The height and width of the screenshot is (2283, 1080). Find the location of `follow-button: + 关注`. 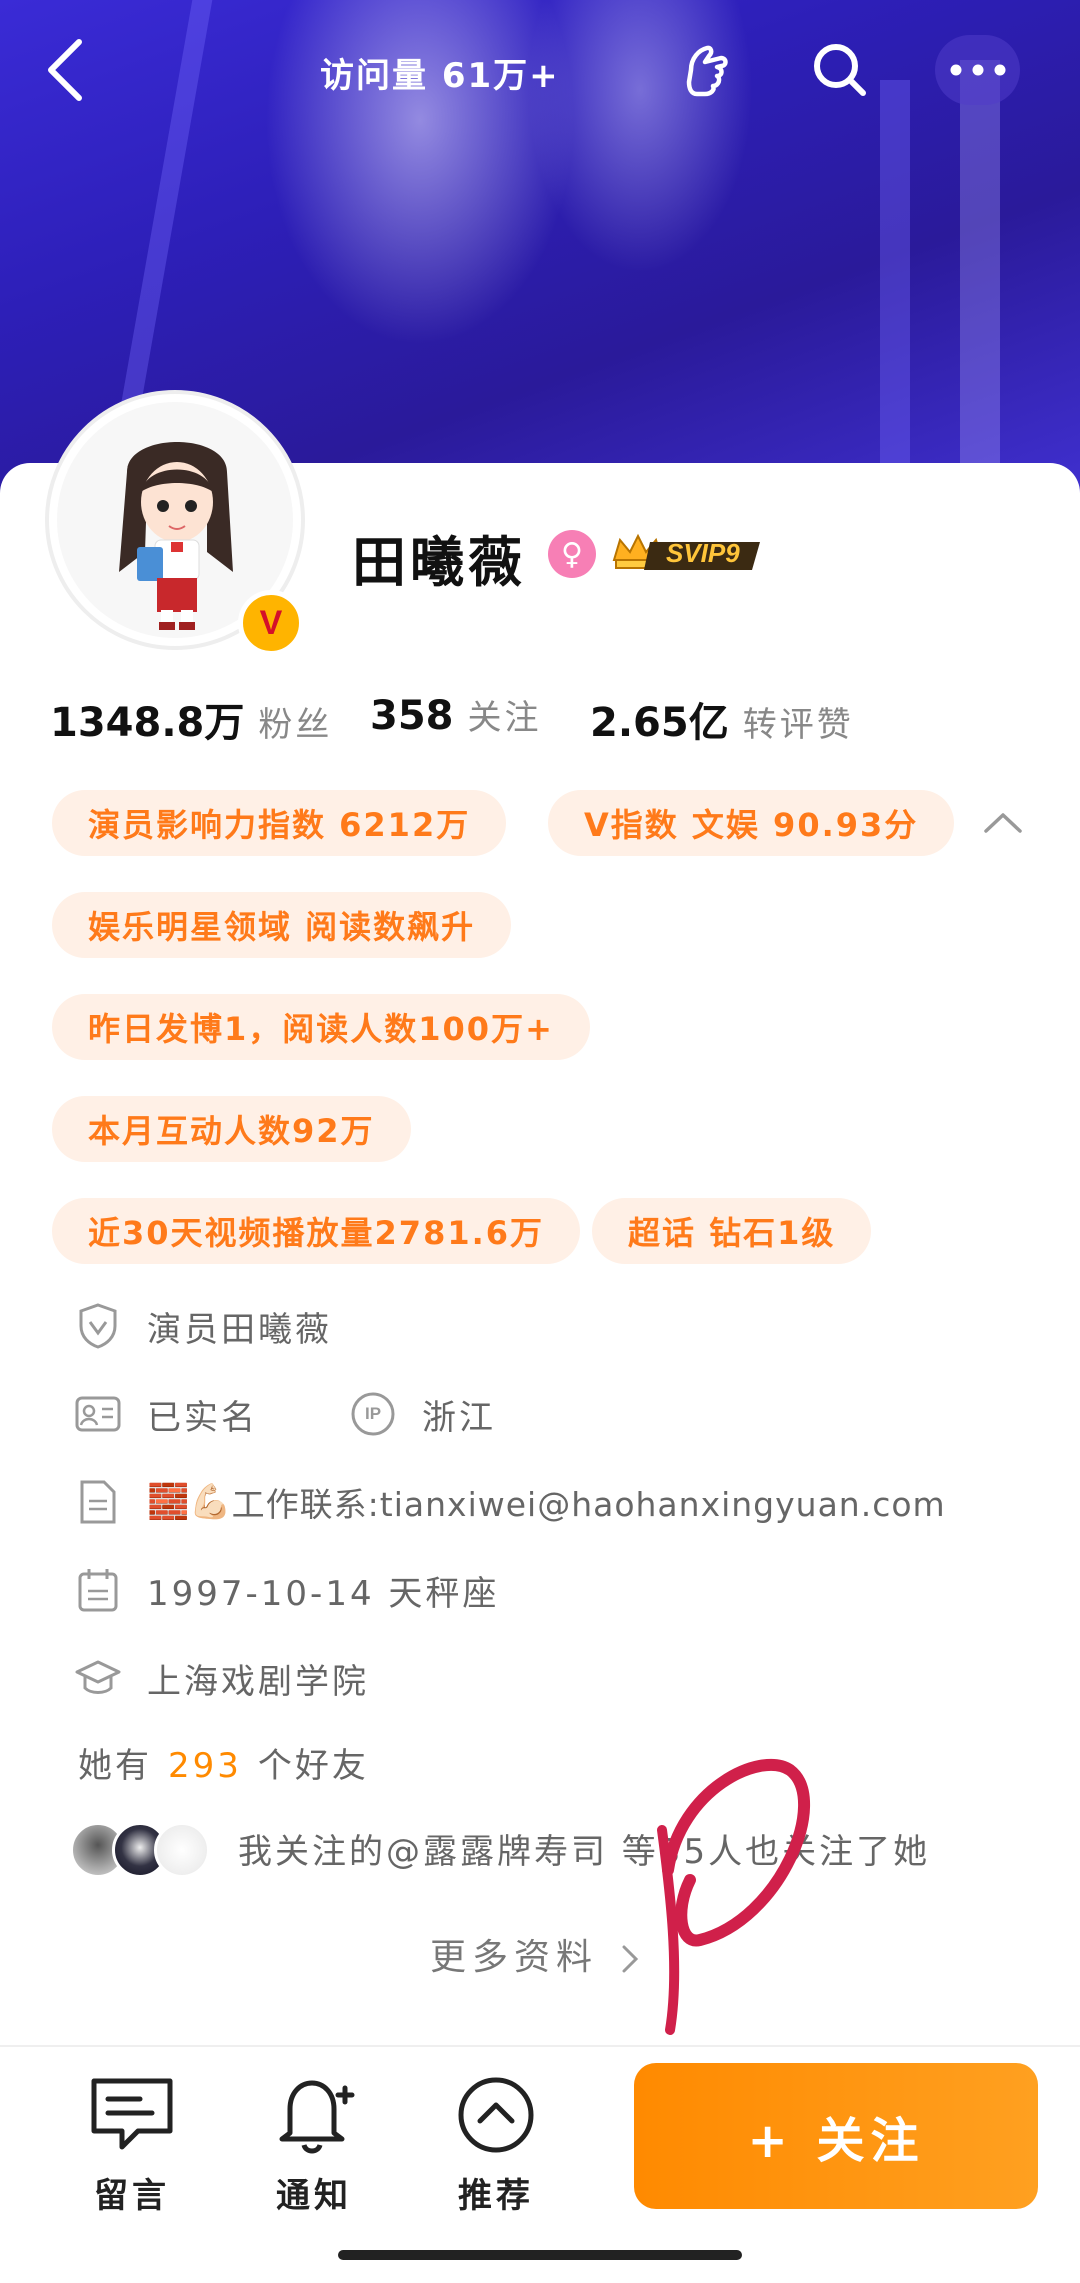

follow-button: + 关注 is located at coordinates (836, 2136).